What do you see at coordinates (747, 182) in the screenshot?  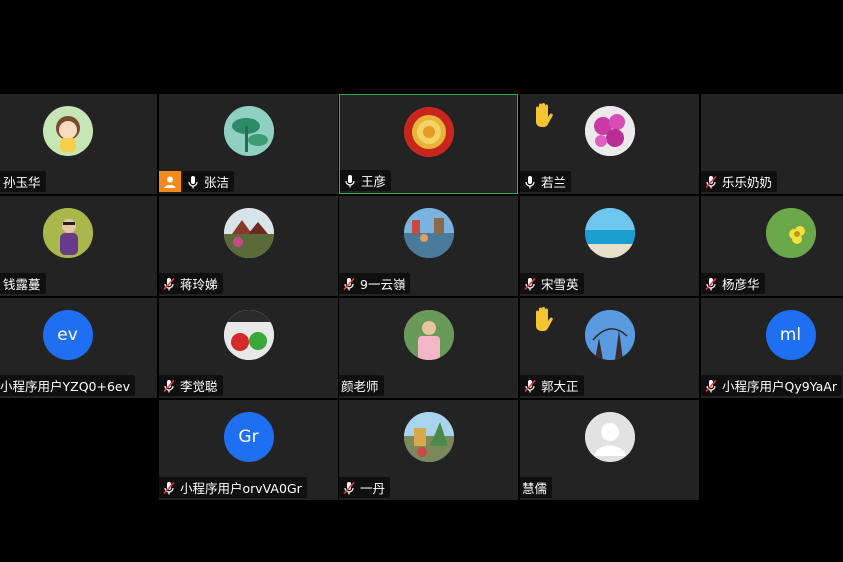 I see `participant-name: 乐乐奶奶` at bounding box center [747, 182].